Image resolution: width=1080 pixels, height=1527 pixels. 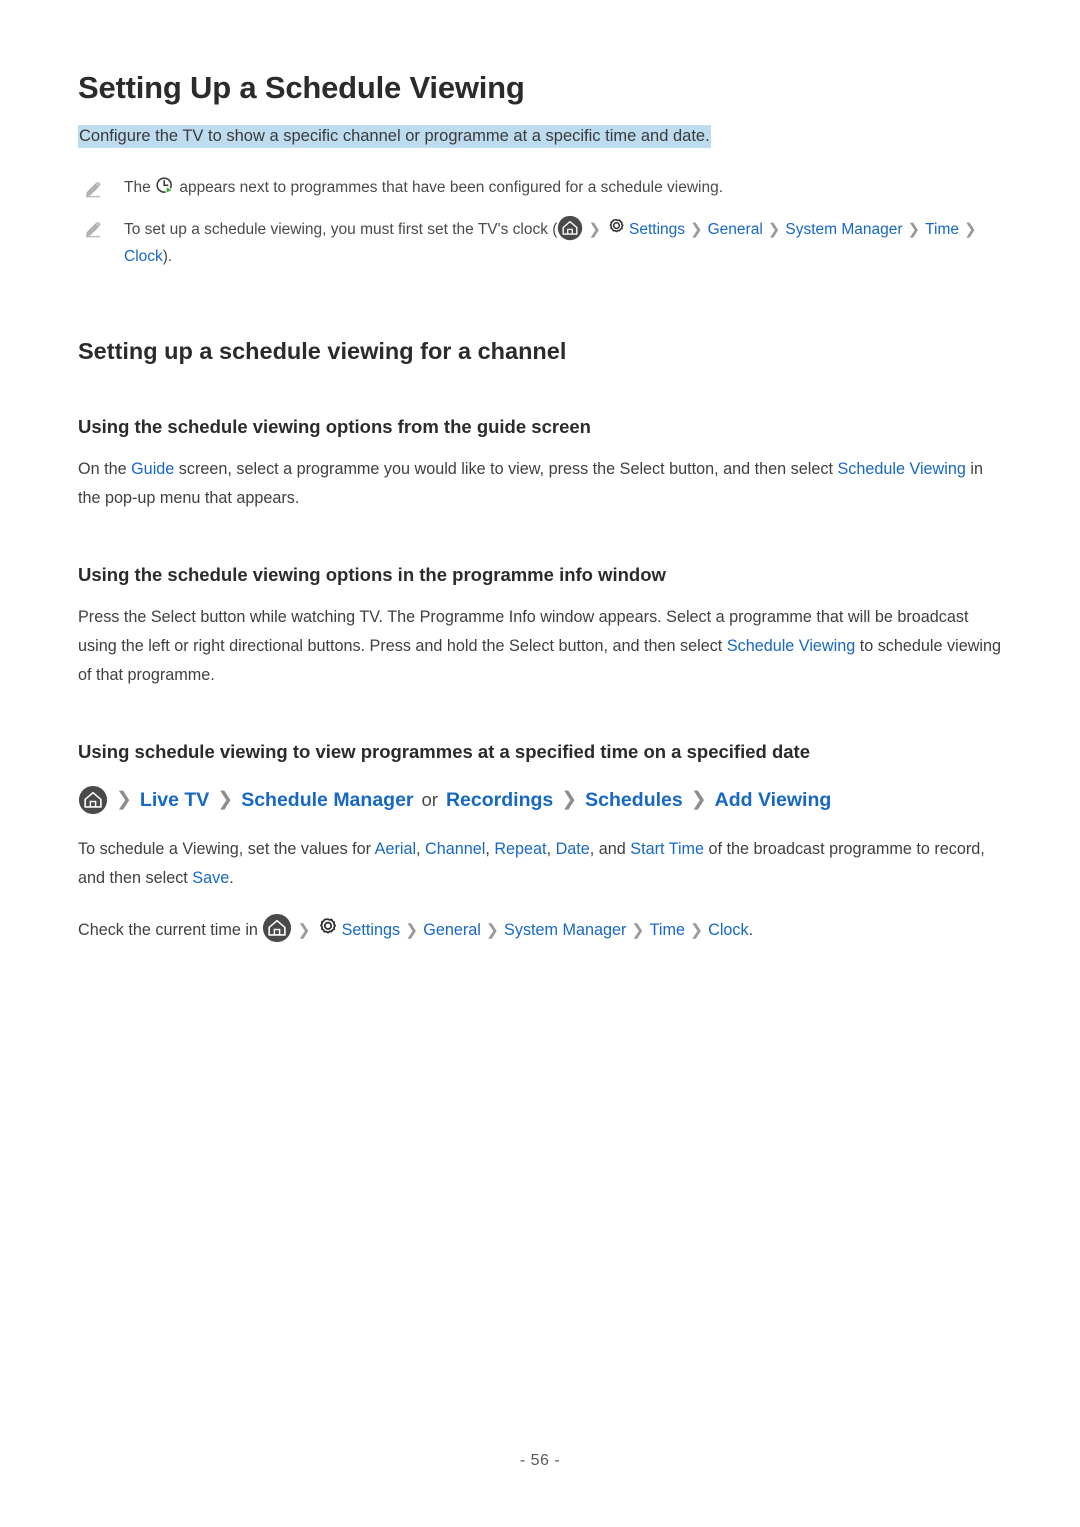 What do you see at coordinates (105, 468) in the screenshot?
I see `text-fragment: On the` at bounding box center [105, 468].